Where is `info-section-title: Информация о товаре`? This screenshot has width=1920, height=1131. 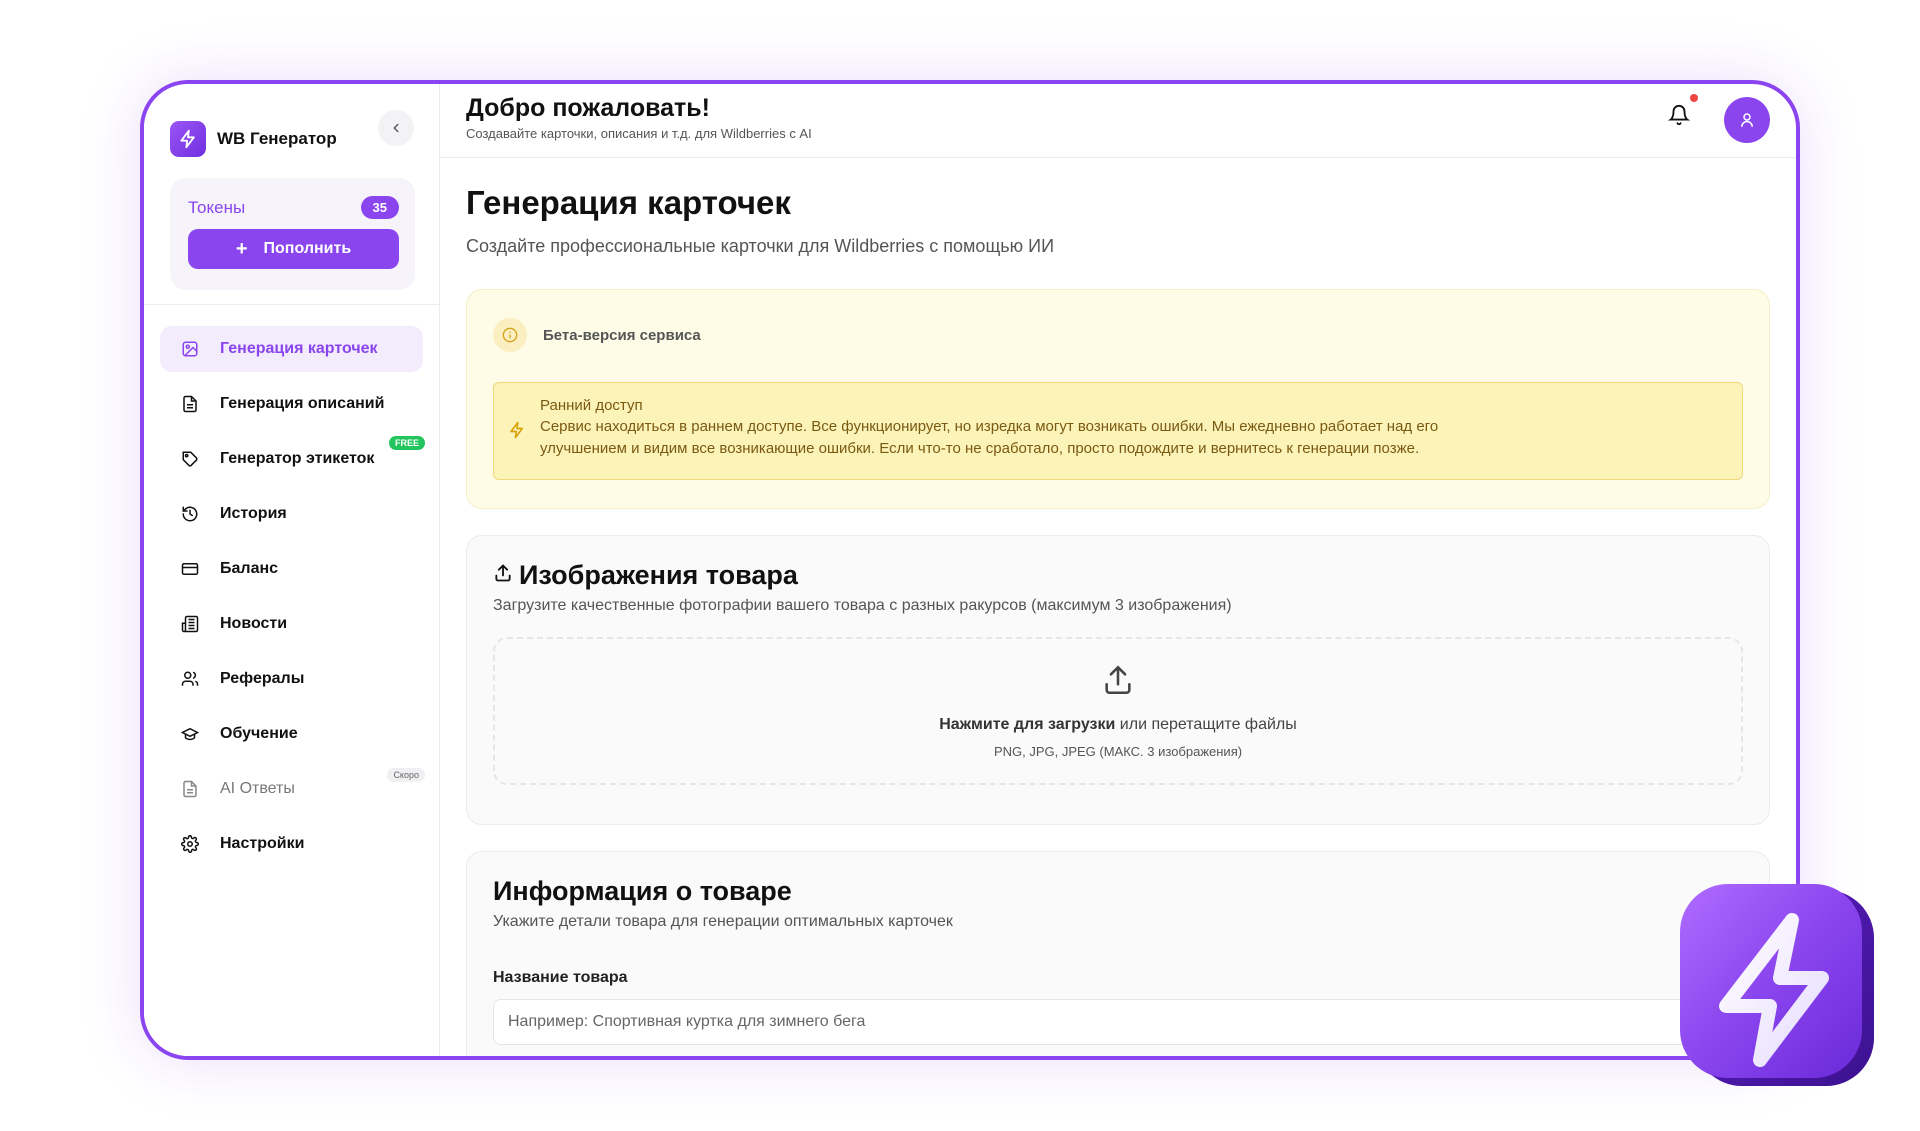
info-section-title: Информация о товаре is located at coordinates (642, 891).